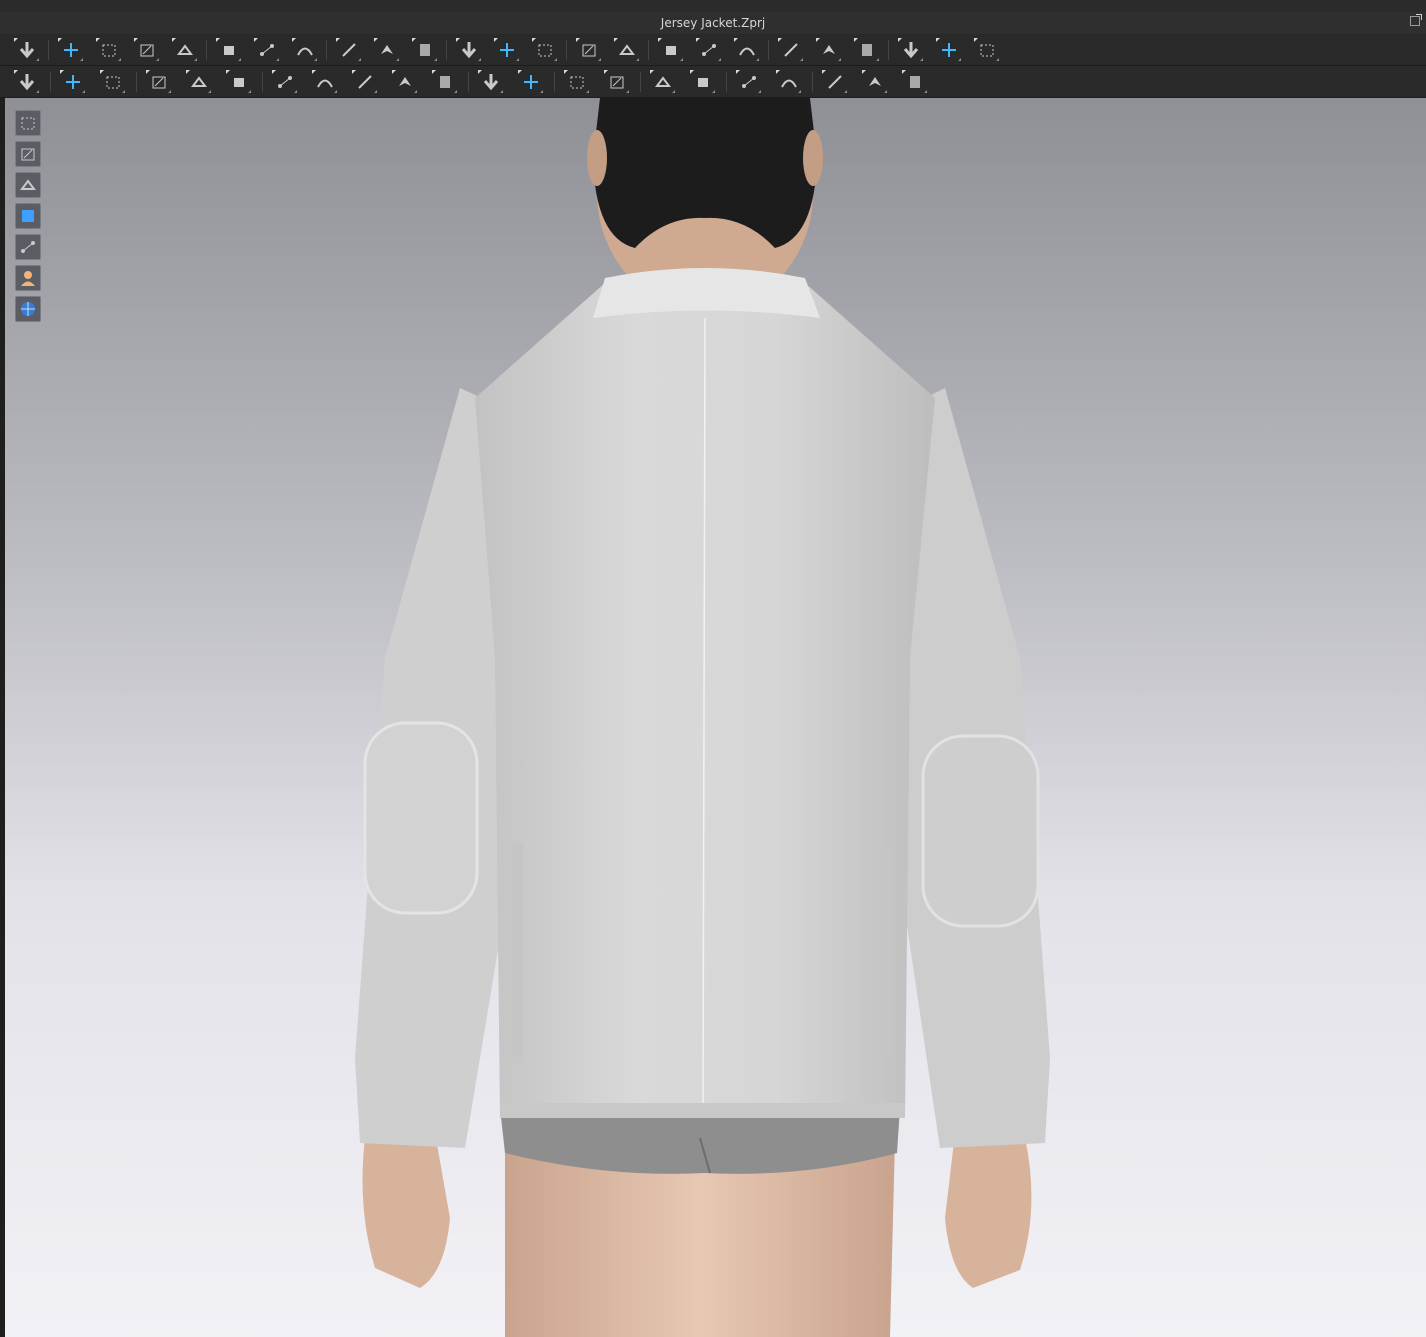 This screenshot has width=1426, height=1337. Describe the element at coordinates (706, 293) in the screenshot. I see `jacket-collar` at that location.